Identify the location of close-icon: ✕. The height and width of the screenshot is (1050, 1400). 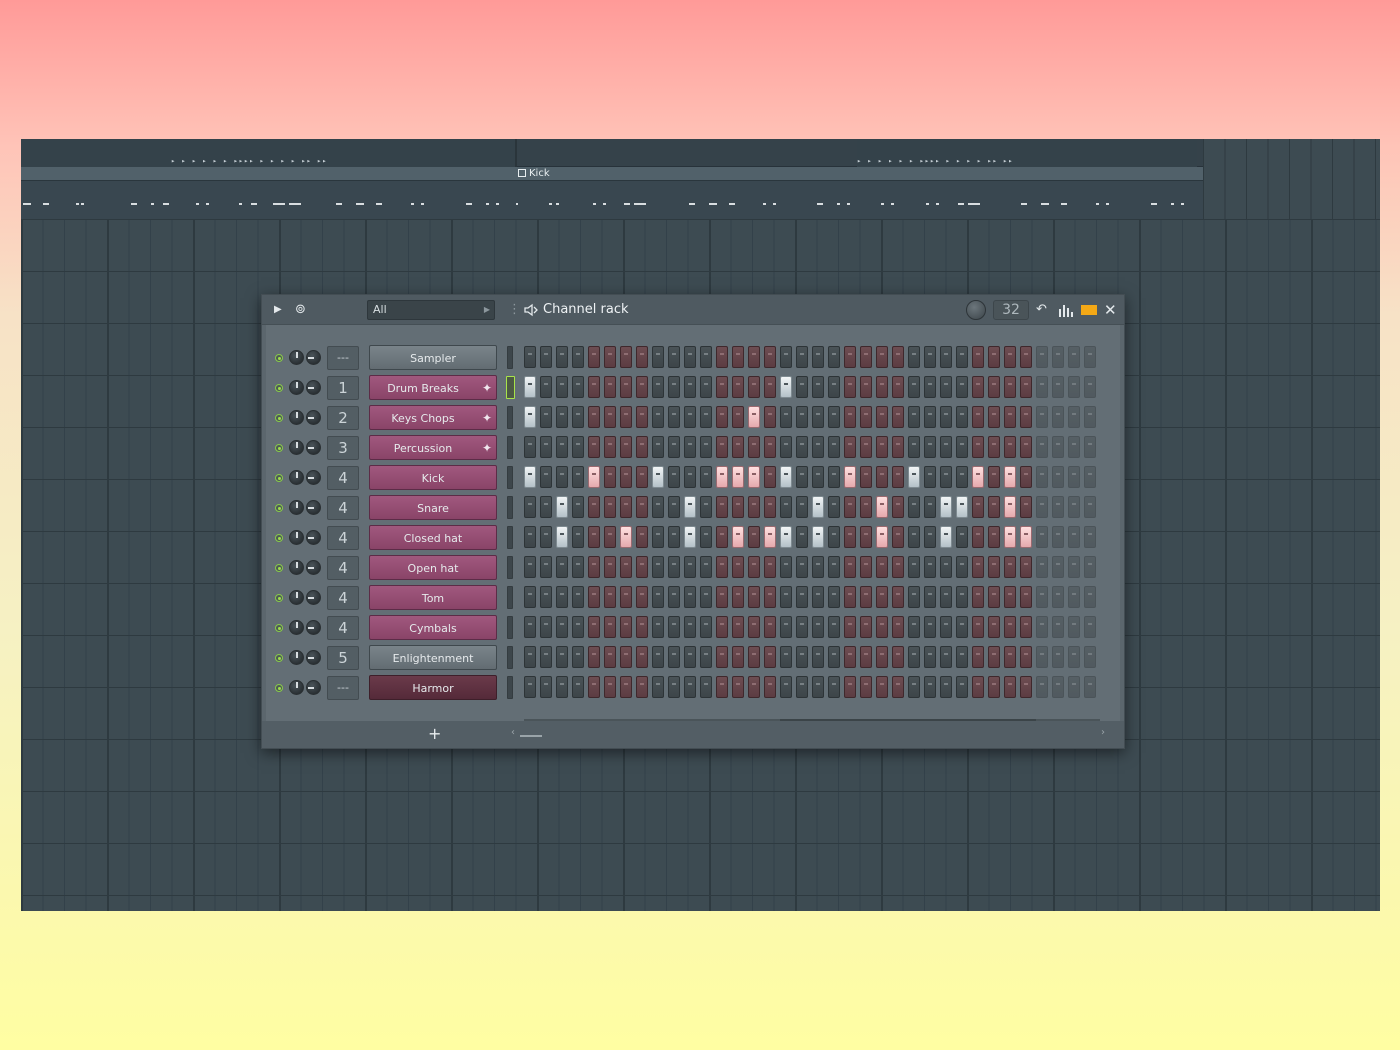
(1110, 310).